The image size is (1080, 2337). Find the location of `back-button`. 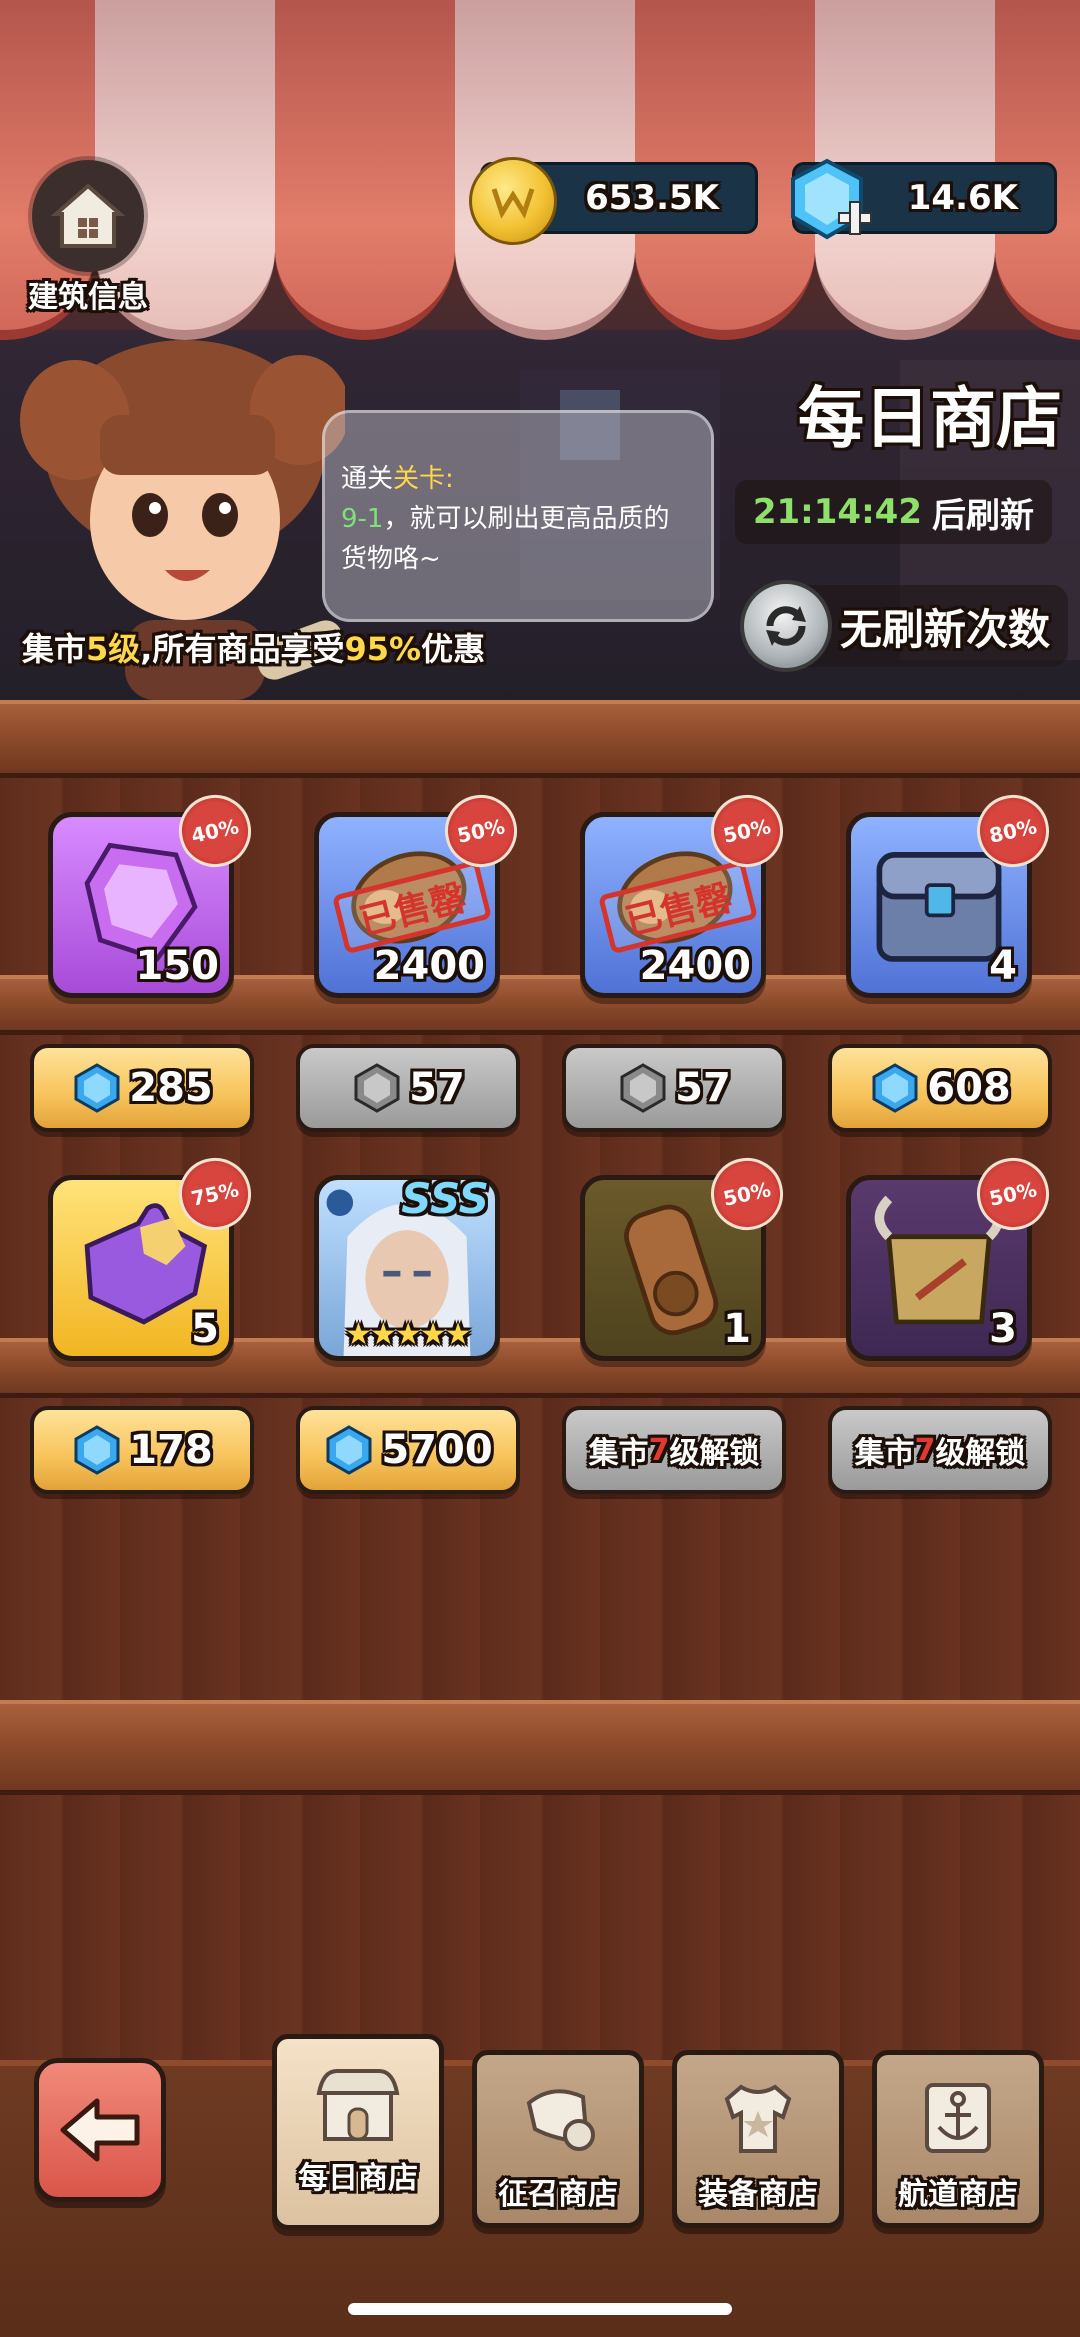

back-button is located at coordinates (100, 2130).